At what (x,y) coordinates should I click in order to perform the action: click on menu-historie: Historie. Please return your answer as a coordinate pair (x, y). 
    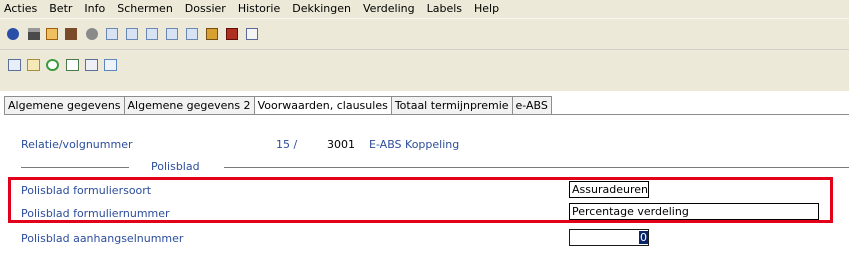
    Looking at the image, I should click on (259, 9).